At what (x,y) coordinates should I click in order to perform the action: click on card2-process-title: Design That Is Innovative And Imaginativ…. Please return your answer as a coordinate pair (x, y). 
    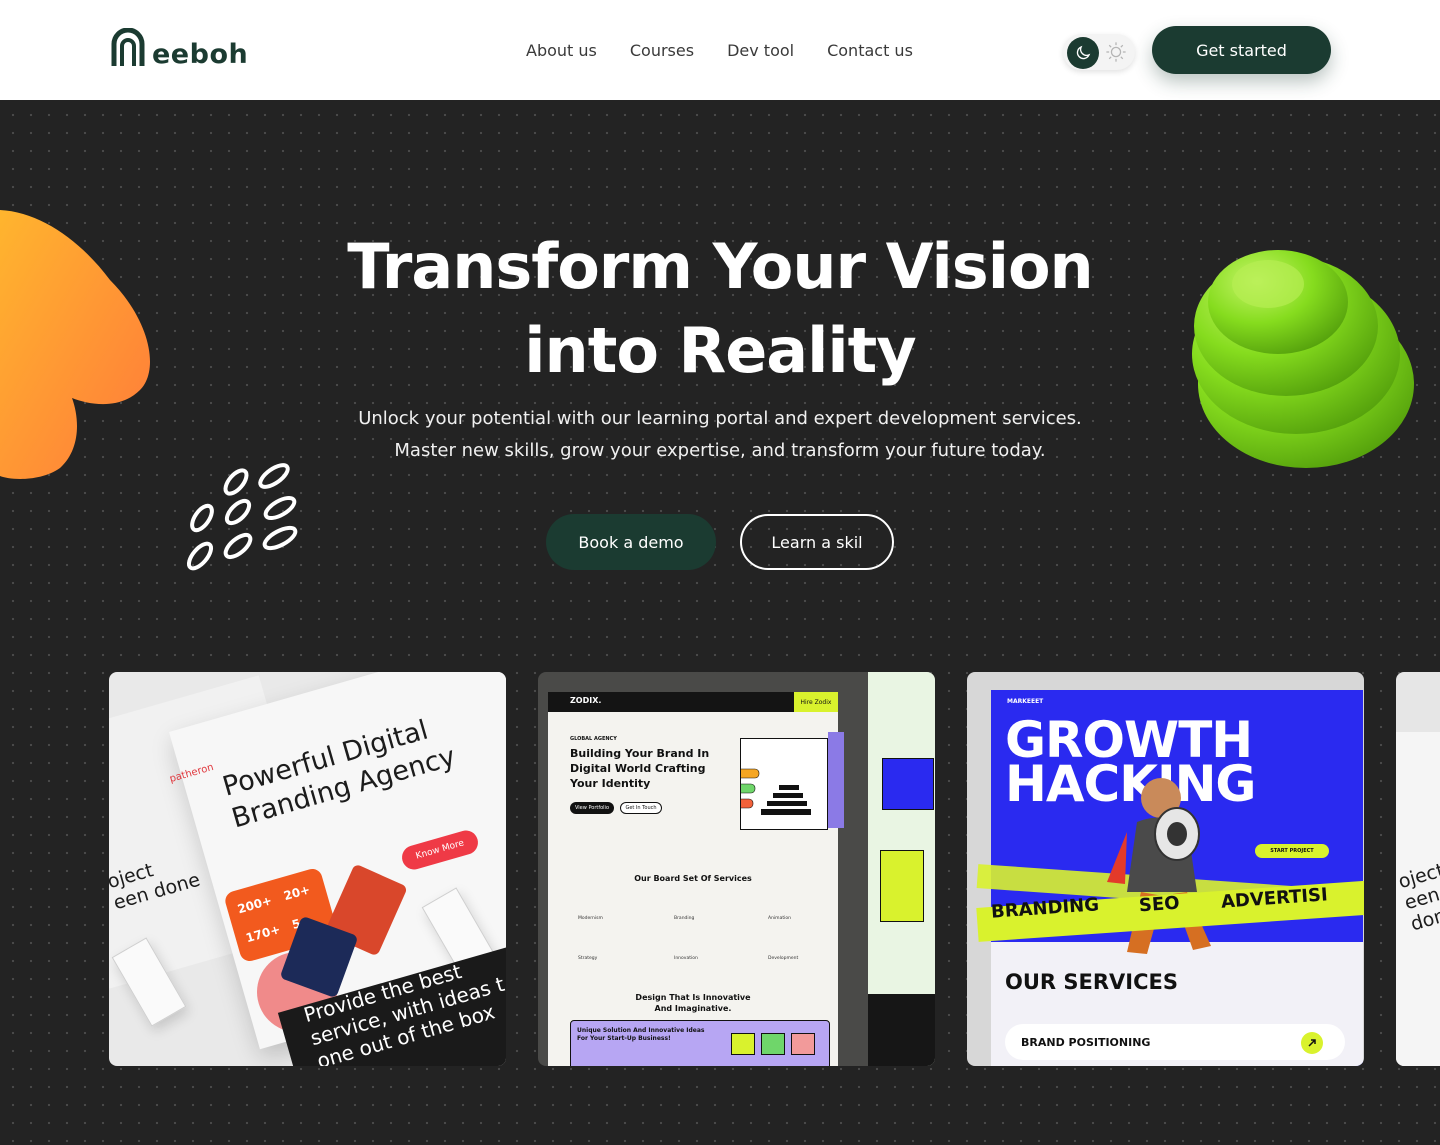
    Looking at the image, I should click on (693, 1003).